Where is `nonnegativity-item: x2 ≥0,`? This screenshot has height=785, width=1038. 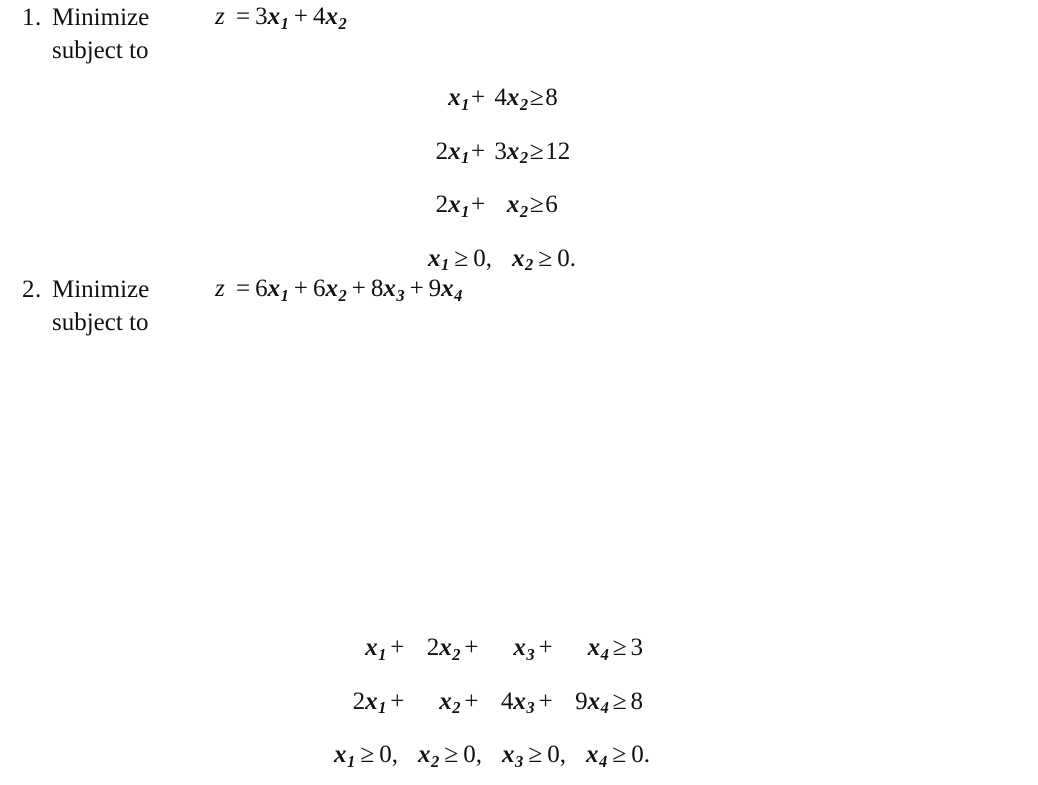 nonnegativity-item: x2 ≥0, is located at coordinates (450, 755).